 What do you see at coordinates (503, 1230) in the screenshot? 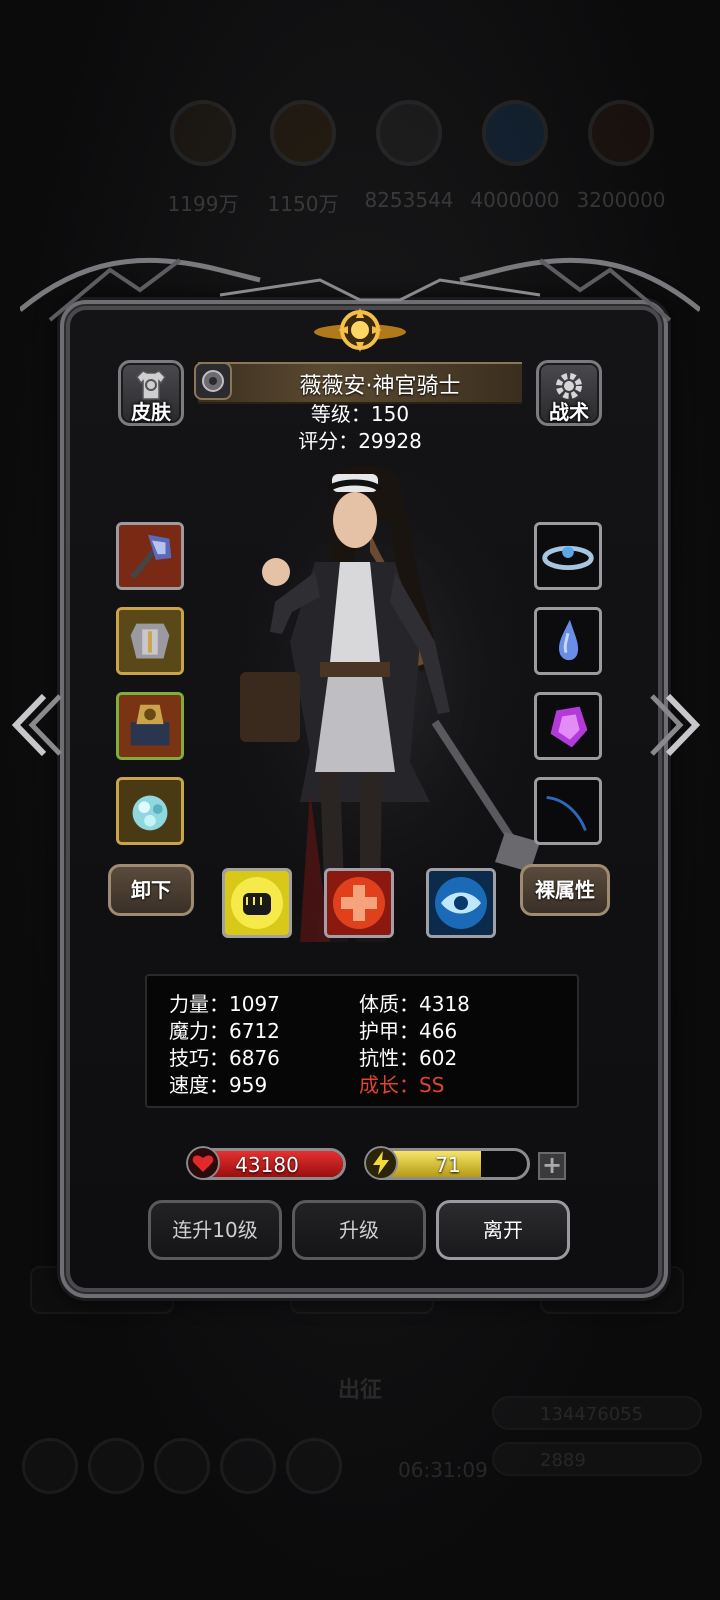
I see `leave-button: 离开` at bounding box center [503, 1230].